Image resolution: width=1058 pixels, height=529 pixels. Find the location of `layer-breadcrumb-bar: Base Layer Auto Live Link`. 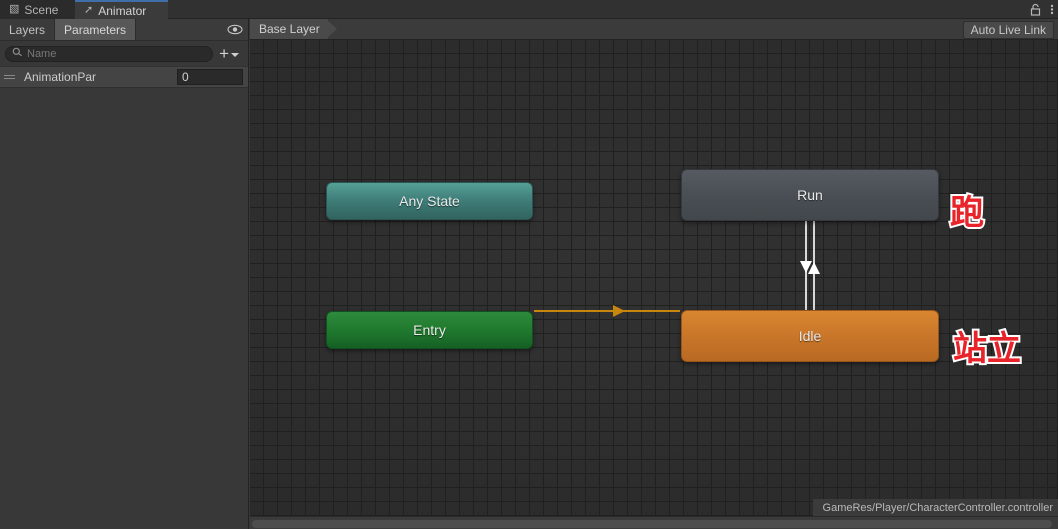

layer-breadcrumb-bar: Base Layer Auto Live Link is located at coordinates (654, 29).